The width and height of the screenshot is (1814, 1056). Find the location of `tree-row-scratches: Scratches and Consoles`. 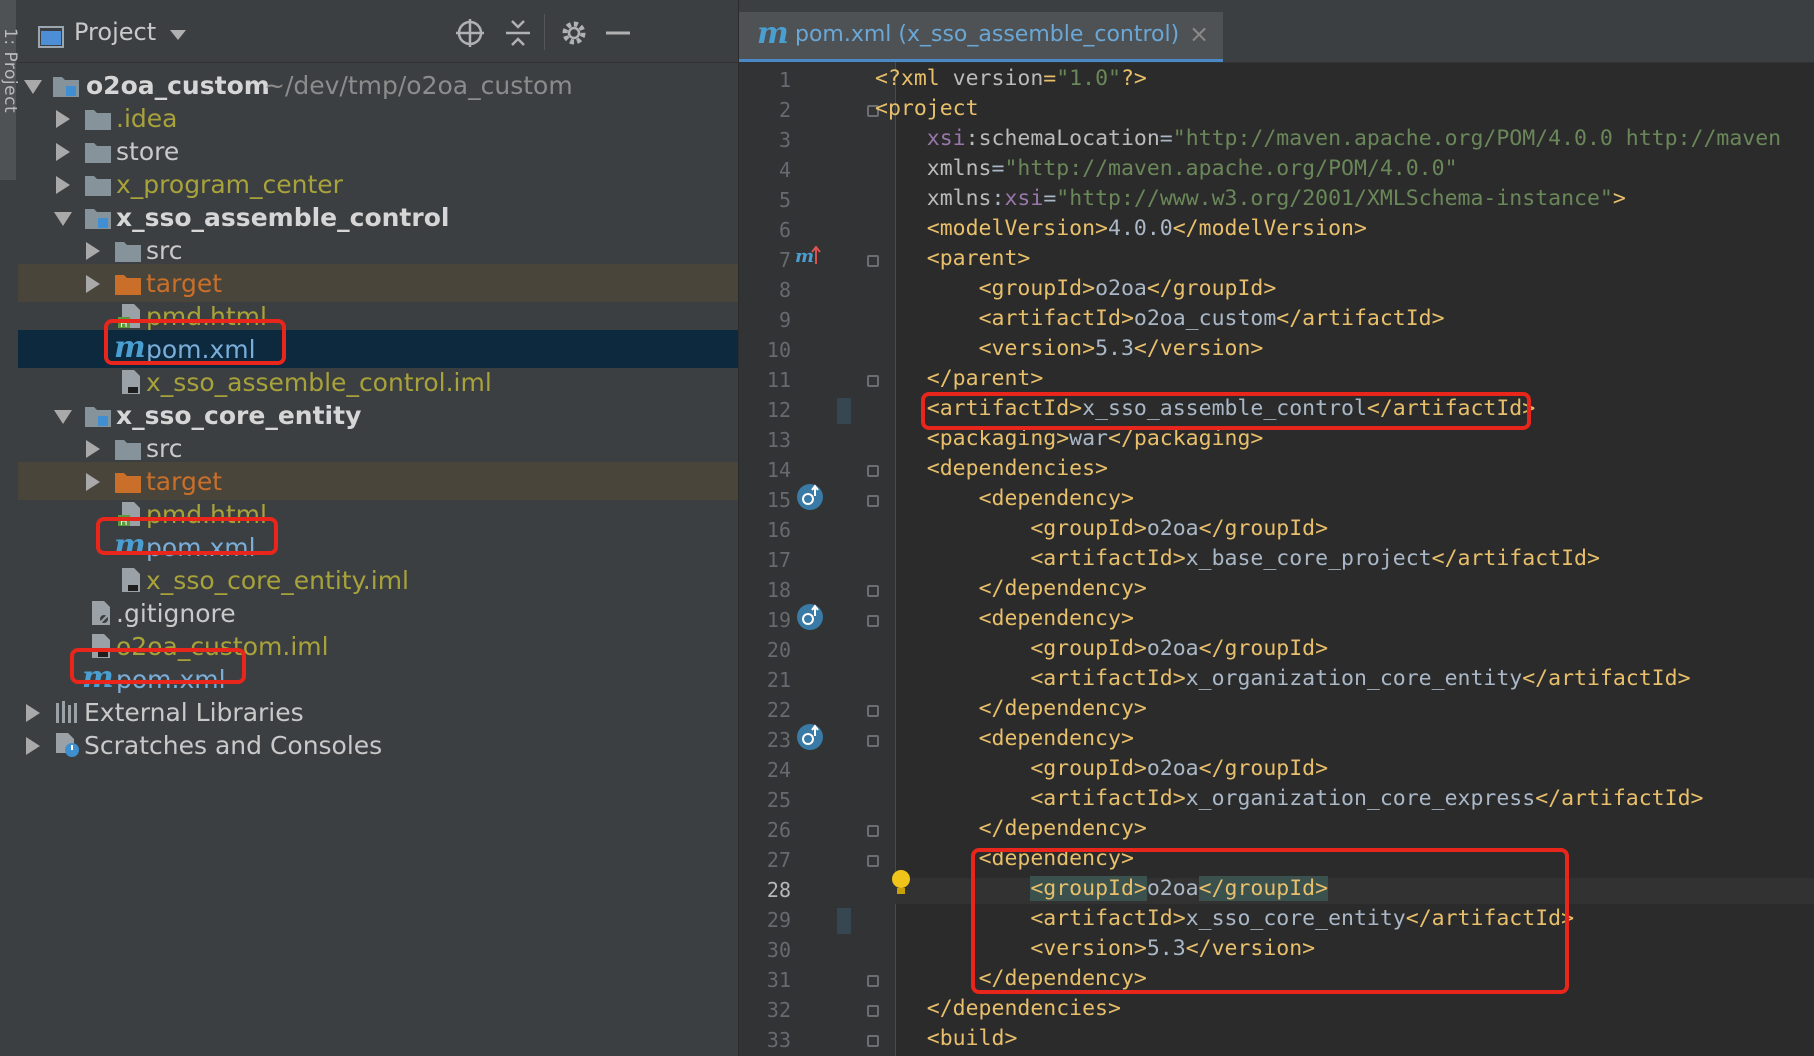

tree-row-scratches: Scratches and Consoles is located at coordinates (378, 745).